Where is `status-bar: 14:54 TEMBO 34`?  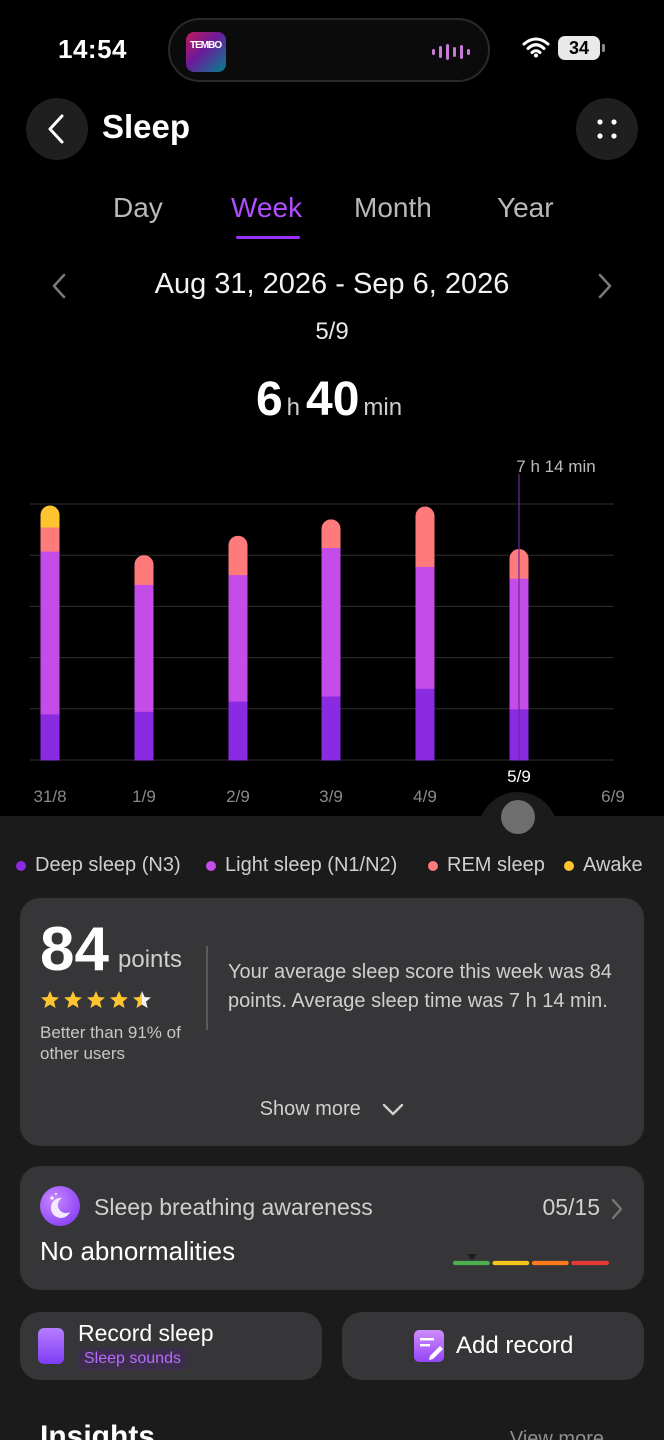
status-bar: 14:54 TEMBO 34 is located at coordinates (332, 48).